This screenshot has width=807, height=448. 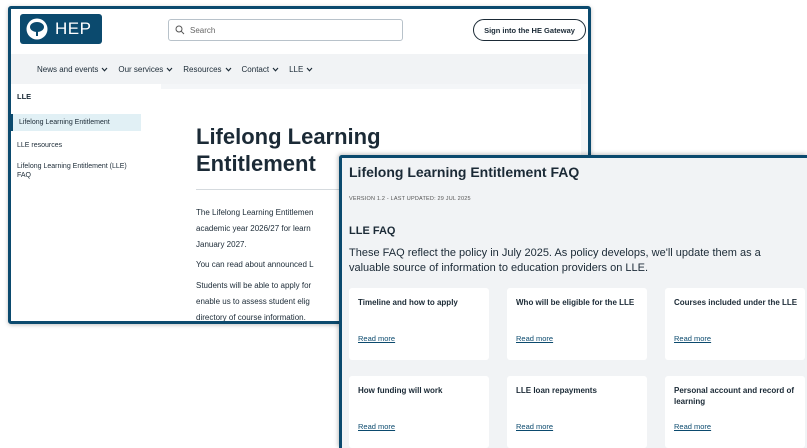 I want to click on paragraph-line: academic year 2026/27 for learn, so click(x=253, y=228).